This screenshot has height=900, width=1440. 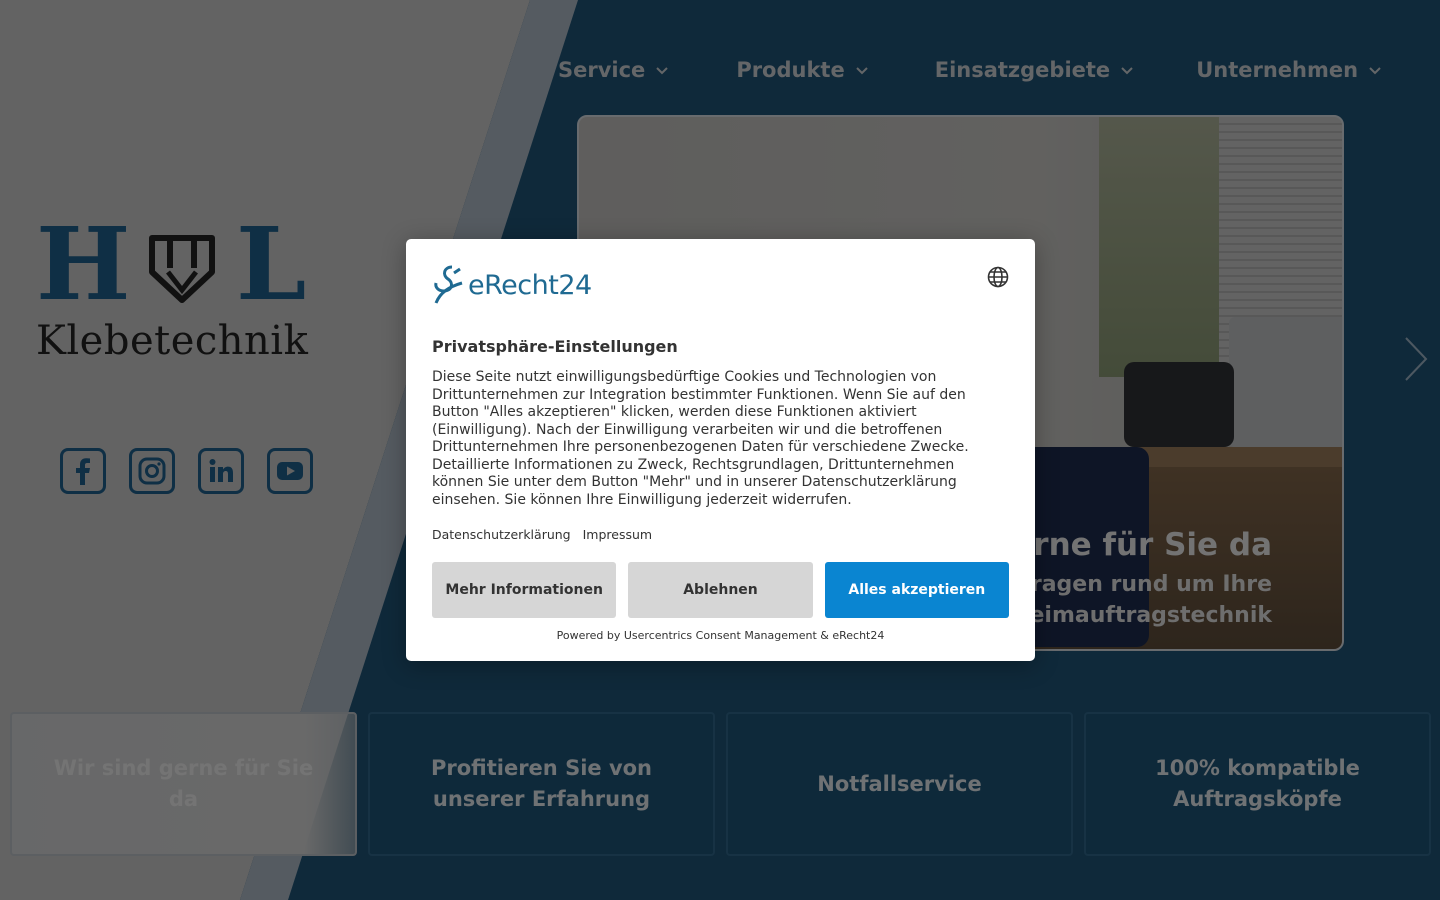 I want to click on accept-all-button: Alles akzeptieren, so click(x=916, y=590).